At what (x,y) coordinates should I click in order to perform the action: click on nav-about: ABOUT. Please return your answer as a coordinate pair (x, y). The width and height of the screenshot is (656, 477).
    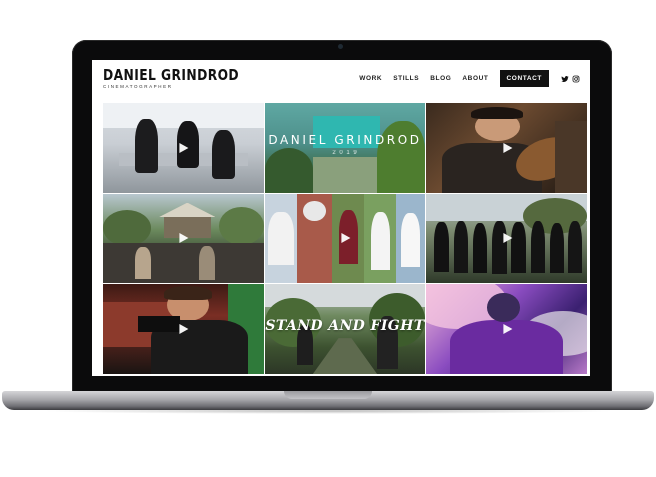
    Looking at the image, I should click on (475, 78).